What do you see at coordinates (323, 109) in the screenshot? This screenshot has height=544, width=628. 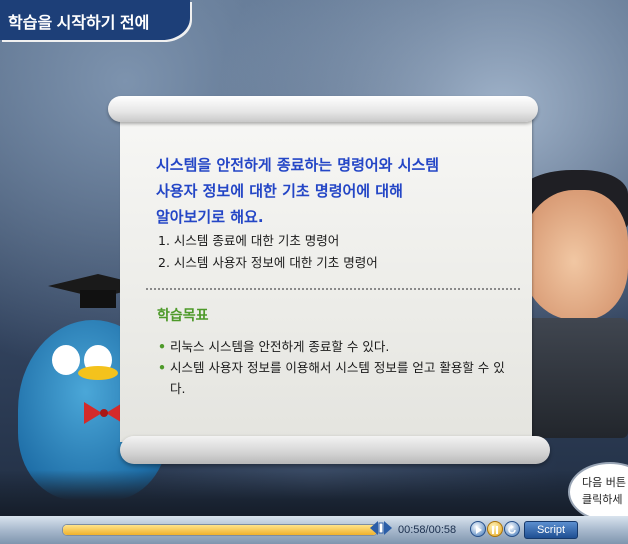 I see `scroll-roll-top` at bounding box center [323, 109].